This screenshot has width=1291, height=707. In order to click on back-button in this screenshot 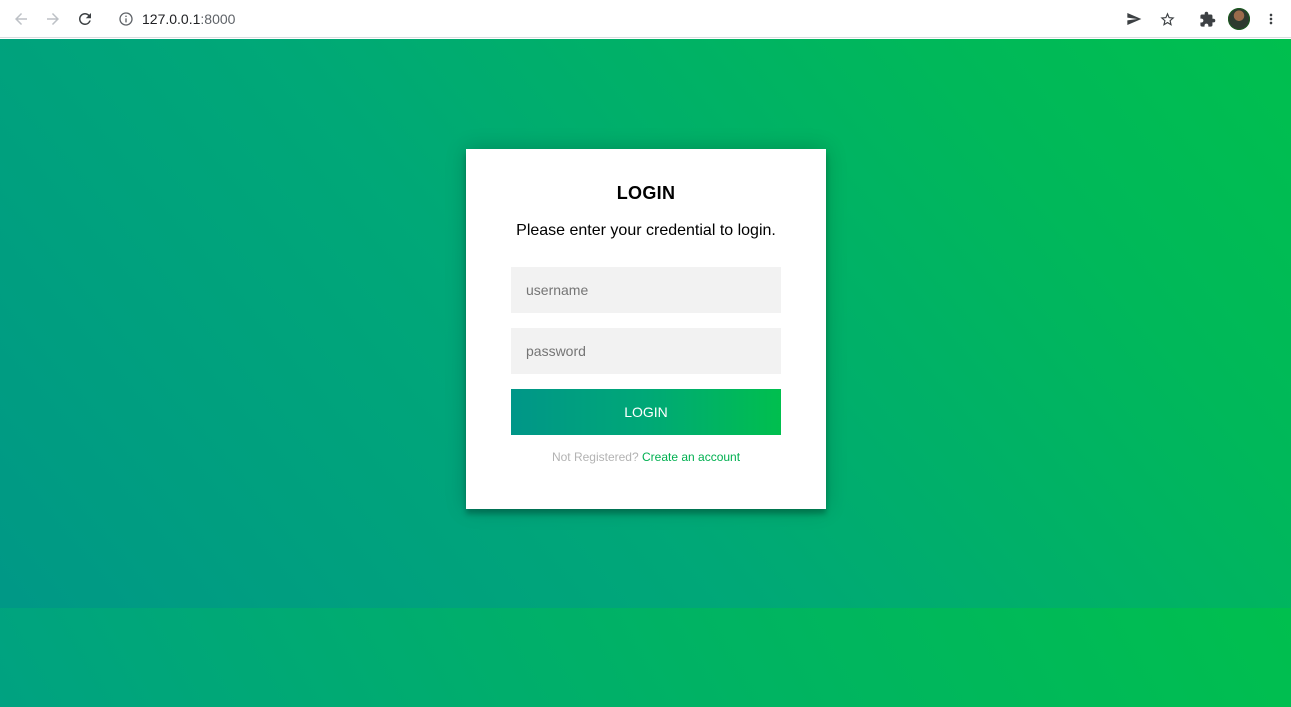, I will do `click(21, 19)`.